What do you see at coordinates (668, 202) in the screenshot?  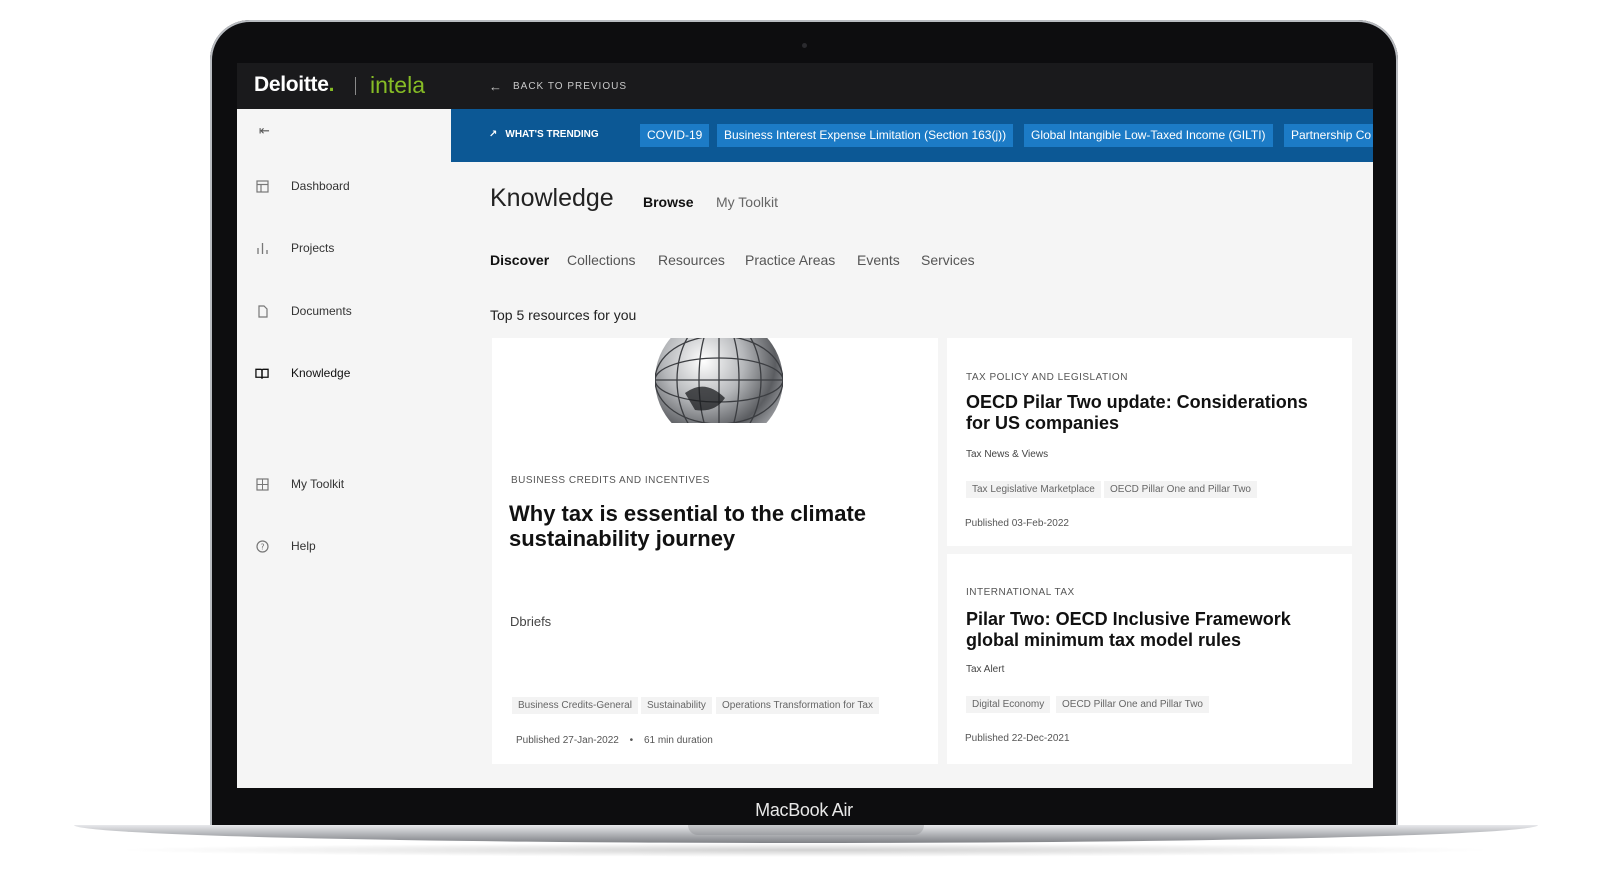 I see `tab-browse: Browse` at bounding box center [668, 202].